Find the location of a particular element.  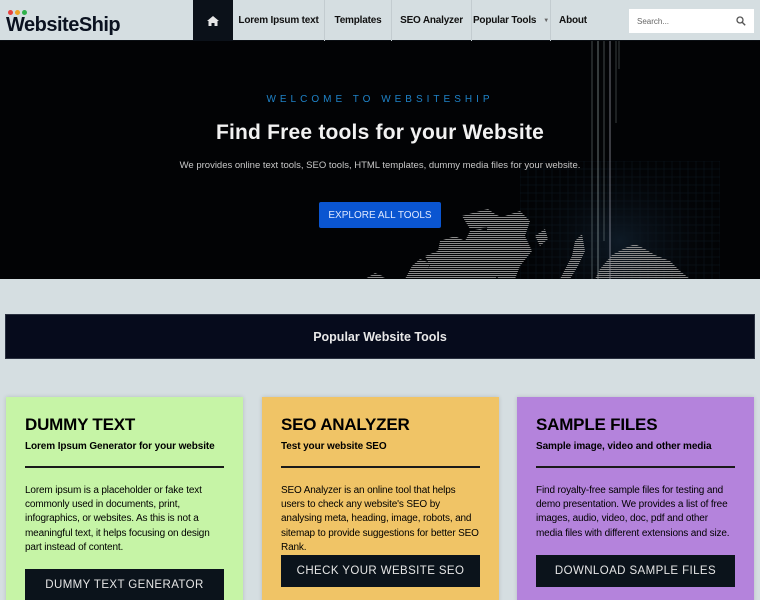

home-icon is located at coordinates (213, 20).